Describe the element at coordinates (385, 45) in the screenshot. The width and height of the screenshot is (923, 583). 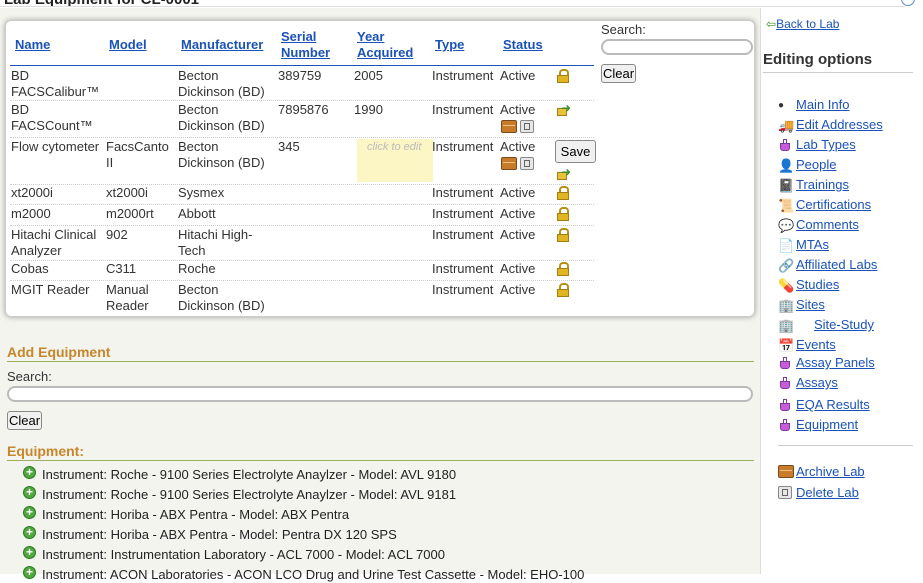
I see `col-header-year-acquired: Year Acquired` at that location.